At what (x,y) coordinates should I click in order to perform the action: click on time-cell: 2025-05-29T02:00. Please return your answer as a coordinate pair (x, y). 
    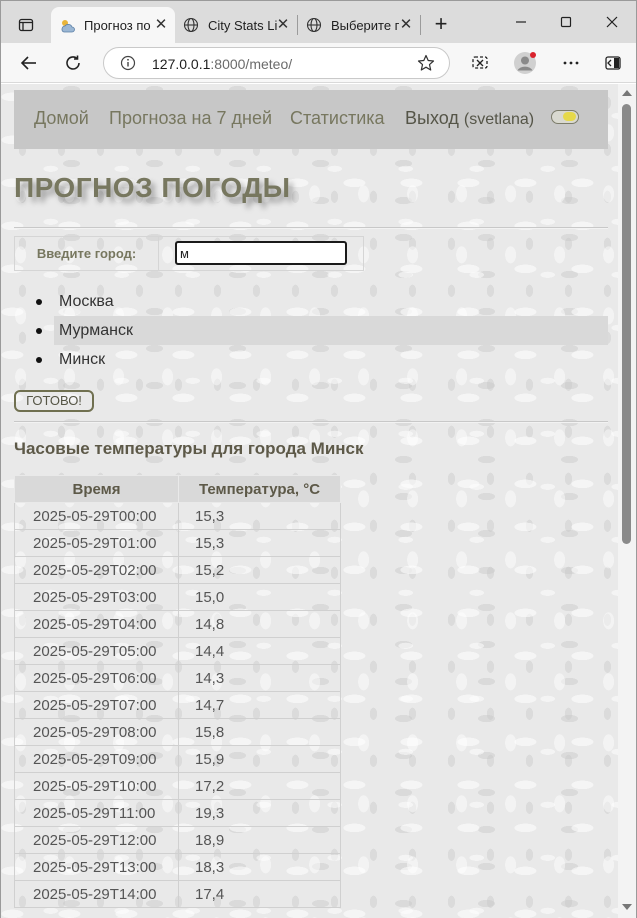
    Looking at the image, I should click on (96, 570).